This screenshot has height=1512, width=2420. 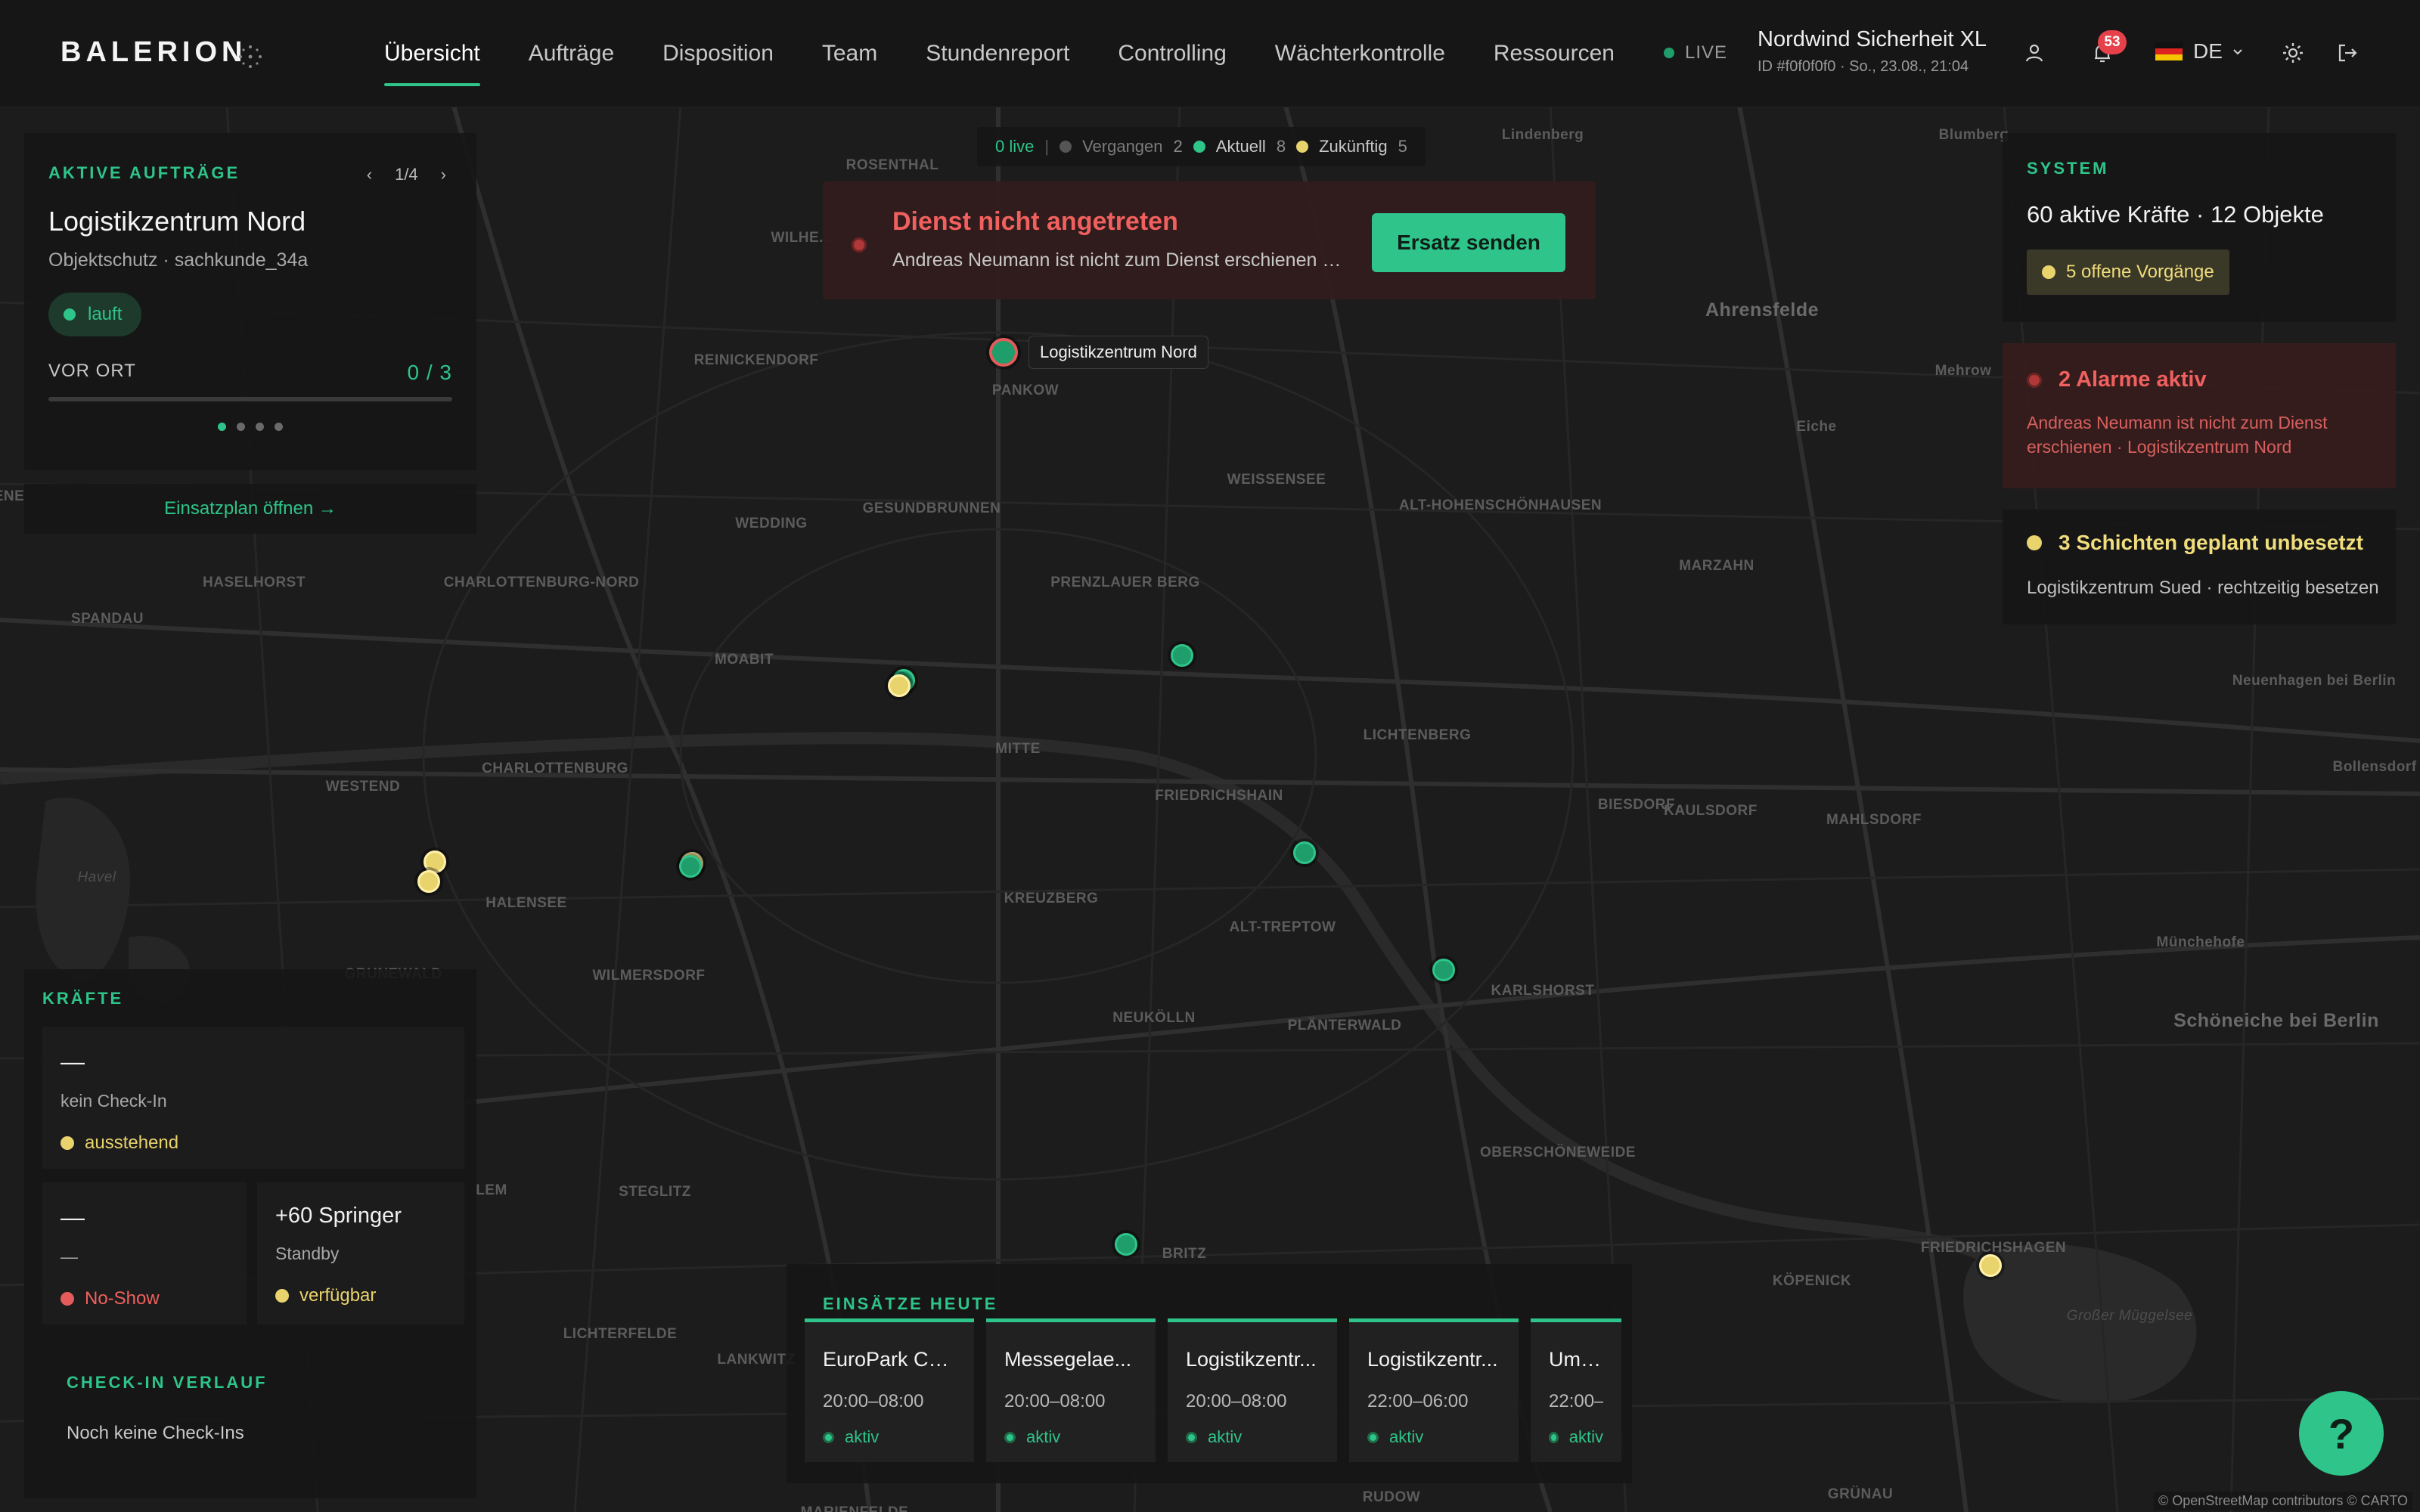 What do you see at coordinates (1122, 146) in the screenshot?
I see `legend-past-label: Vergangen` at bounding box center [1122, 146].